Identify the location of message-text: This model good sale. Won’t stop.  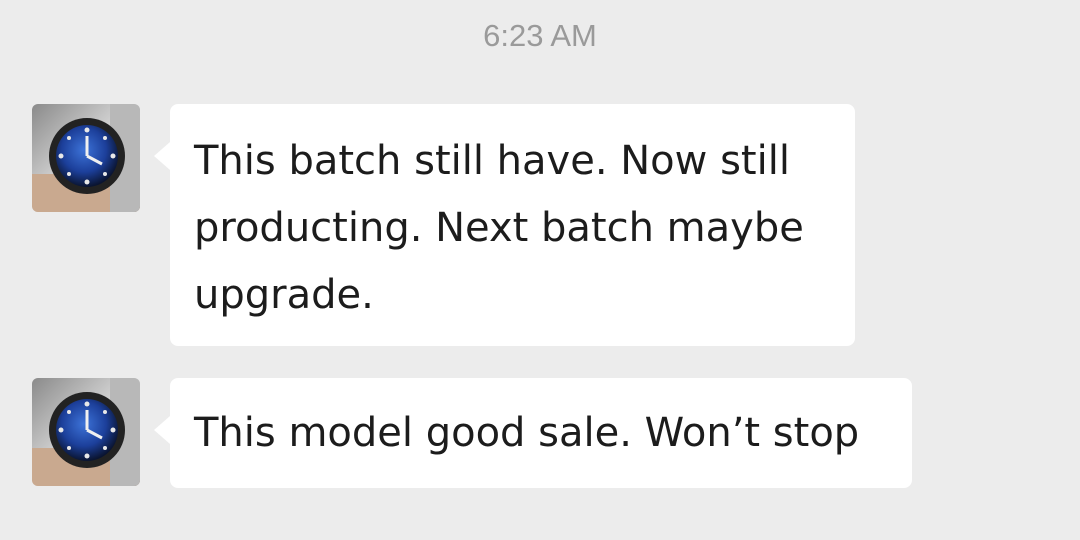
(527, 433).